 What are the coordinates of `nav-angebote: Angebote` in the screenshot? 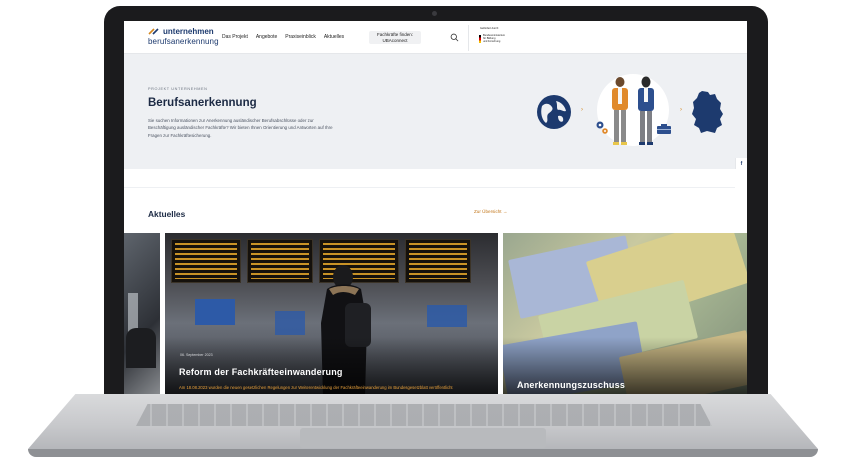 It's located at (266, 37).